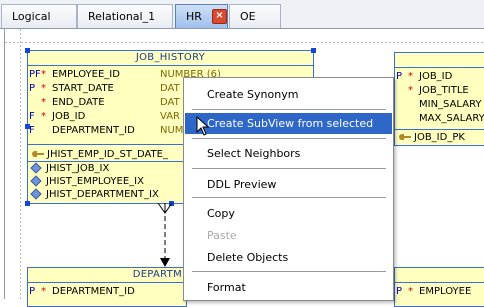 The image size is (484, 307). I want to click on column-name: MAX_SALARY, so click(451, 118).